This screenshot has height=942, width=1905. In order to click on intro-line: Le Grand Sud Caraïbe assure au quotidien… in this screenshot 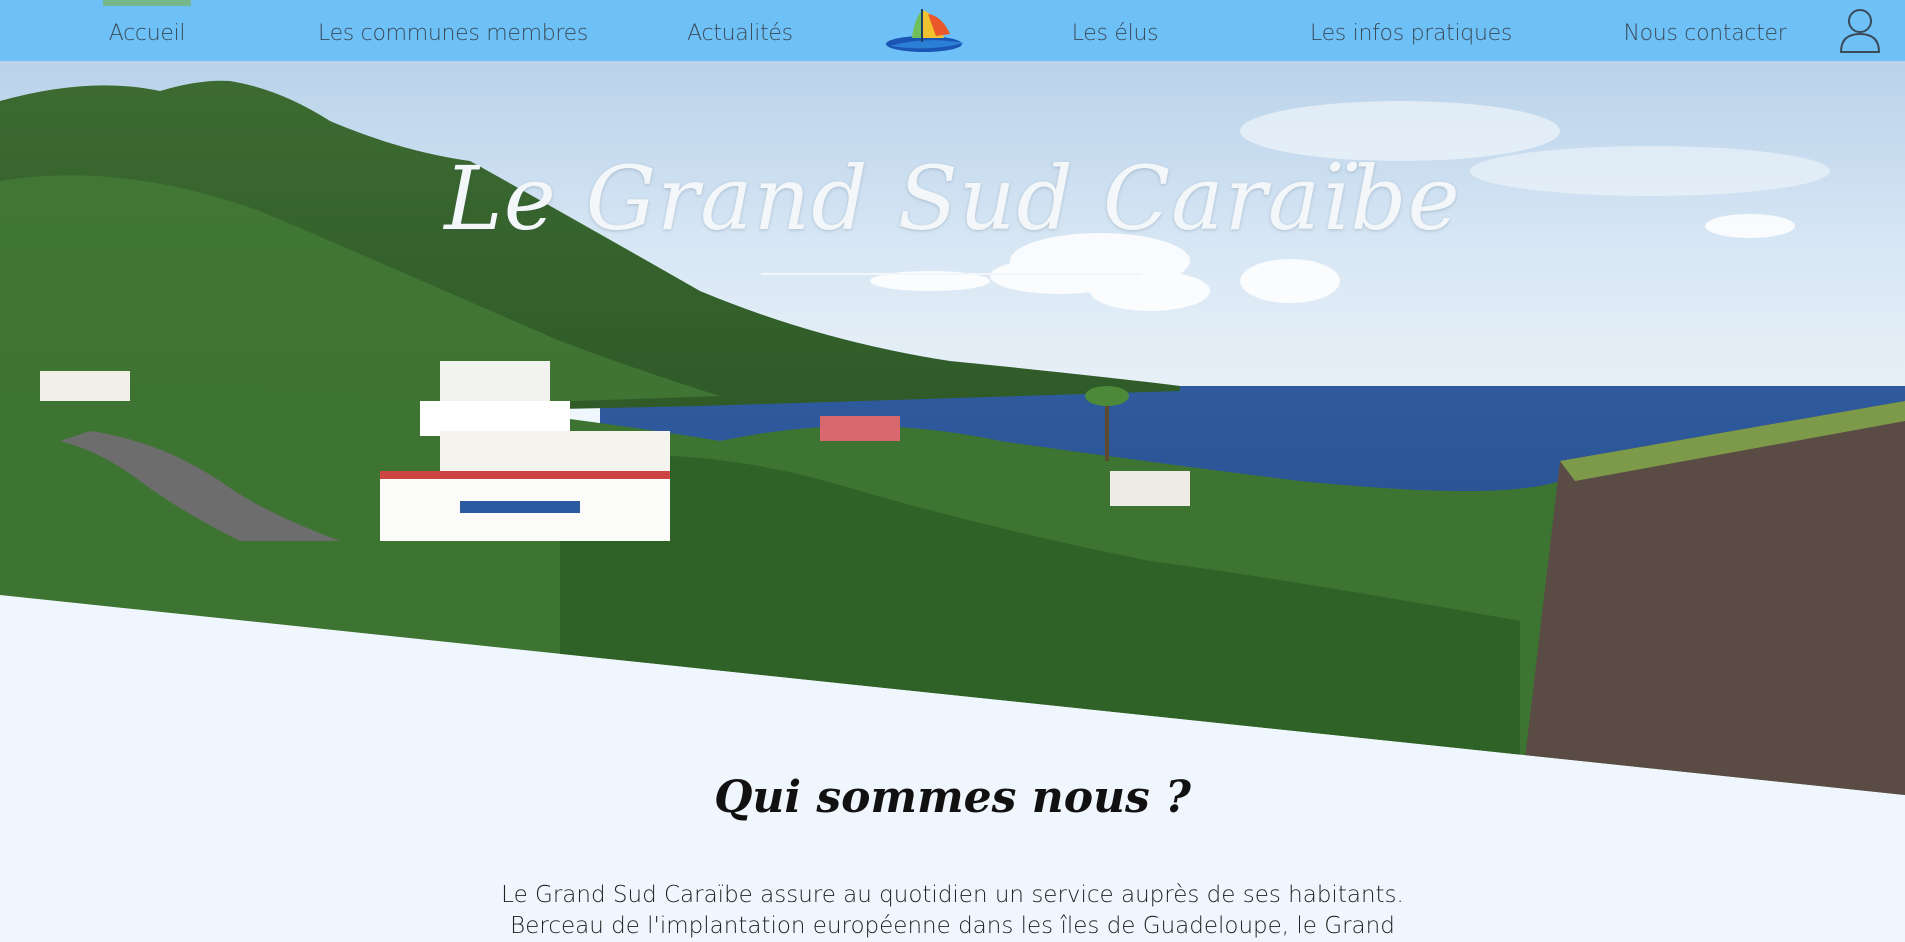, I will do `click(952, 895)`.